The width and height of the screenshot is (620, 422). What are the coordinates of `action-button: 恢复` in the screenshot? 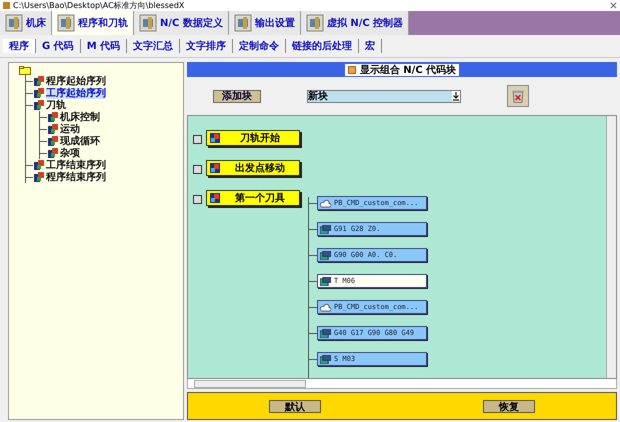 It's located at (509, 406).